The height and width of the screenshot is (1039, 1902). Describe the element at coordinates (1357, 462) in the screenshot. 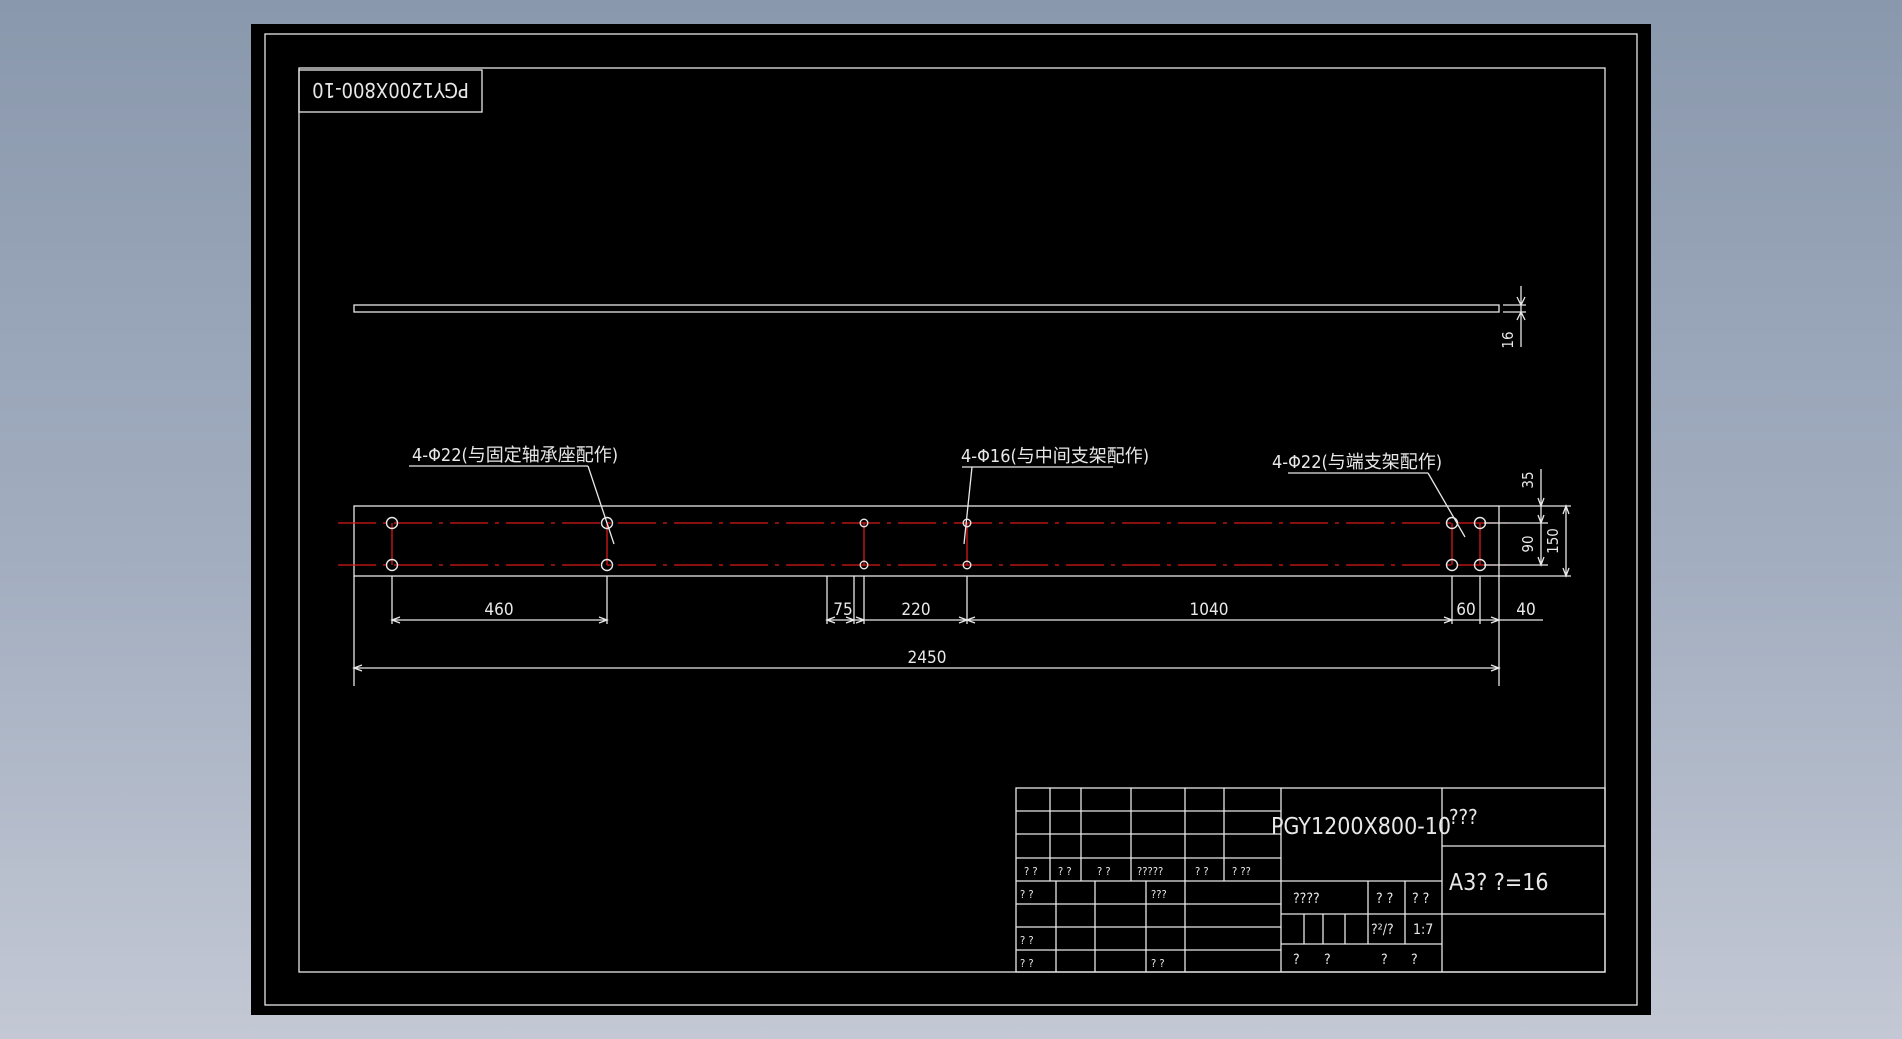

I see `callout-right-text: 4-Φ22(与端支架配作)` at that location.